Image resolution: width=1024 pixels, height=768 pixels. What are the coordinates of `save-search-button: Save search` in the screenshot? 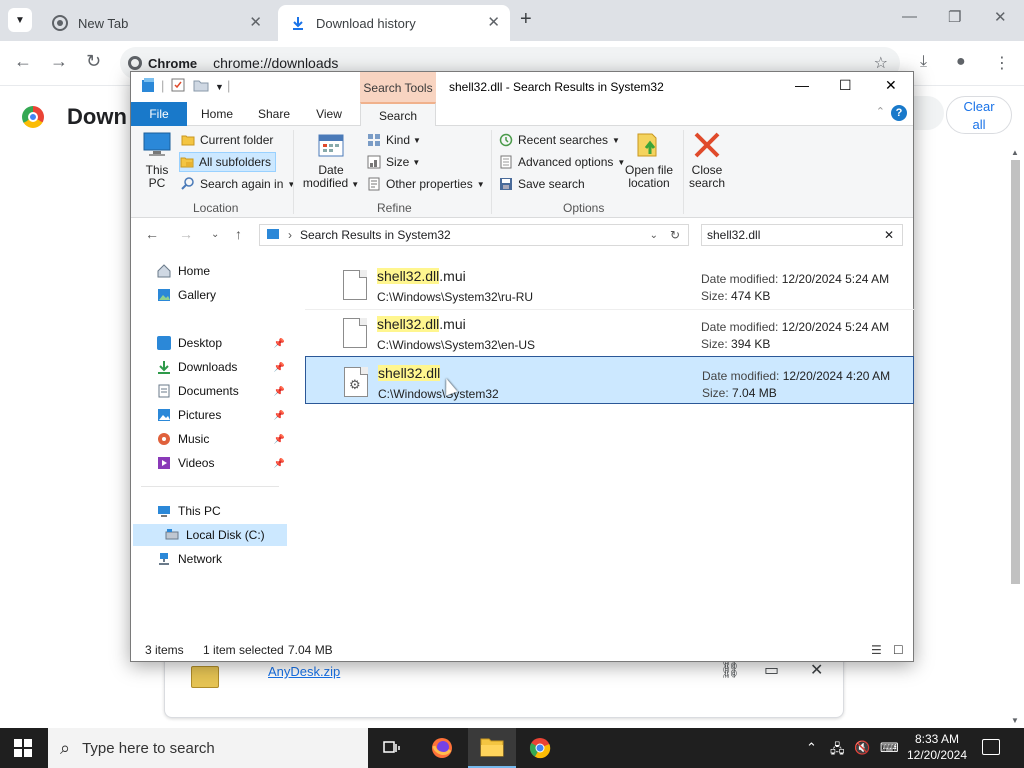 It's located at (542, 184).